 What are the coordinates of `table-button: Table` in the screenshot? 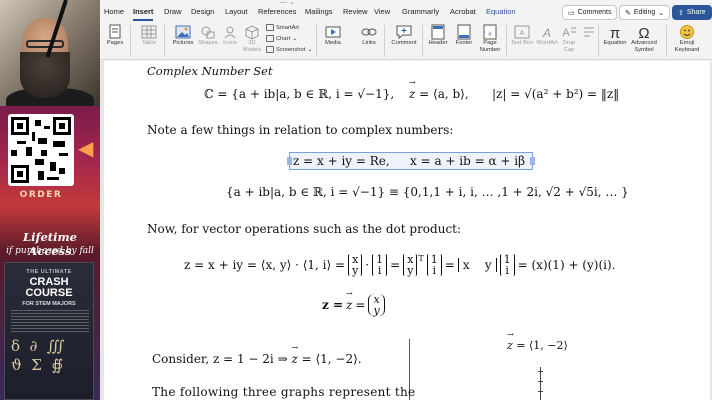 It's located at (149, 35).